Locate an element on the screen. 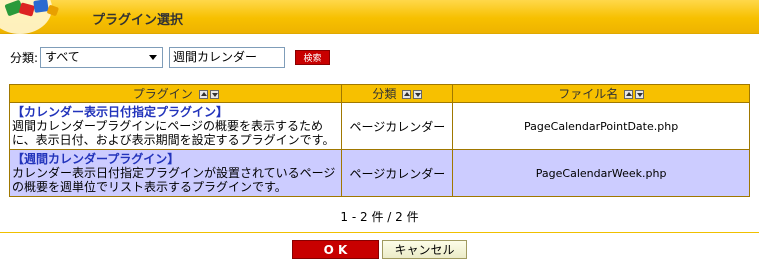 This screenshot has width=759, height=279. column-header-label: 分類 is located at coordinates (384, 94).